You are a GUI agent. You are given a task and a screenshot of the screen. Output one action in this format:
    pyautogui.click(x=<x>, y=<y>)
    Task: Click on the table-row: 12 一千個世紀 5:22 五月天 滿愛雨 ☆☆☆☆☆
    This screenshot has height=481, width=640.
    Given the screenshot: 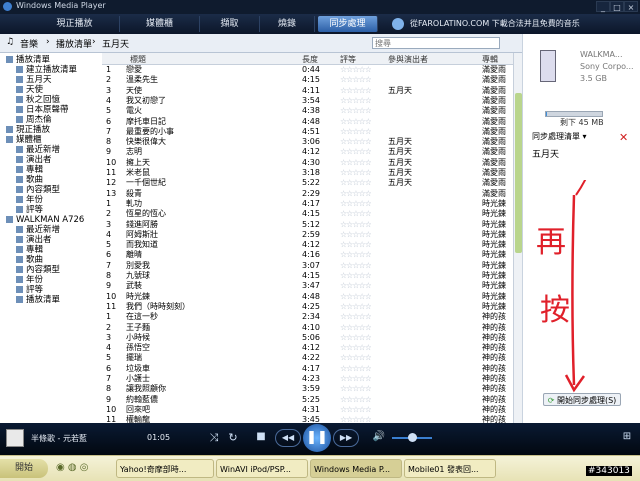 What is the action you would take?
    pyautogui.click(x=308, y=183)
    